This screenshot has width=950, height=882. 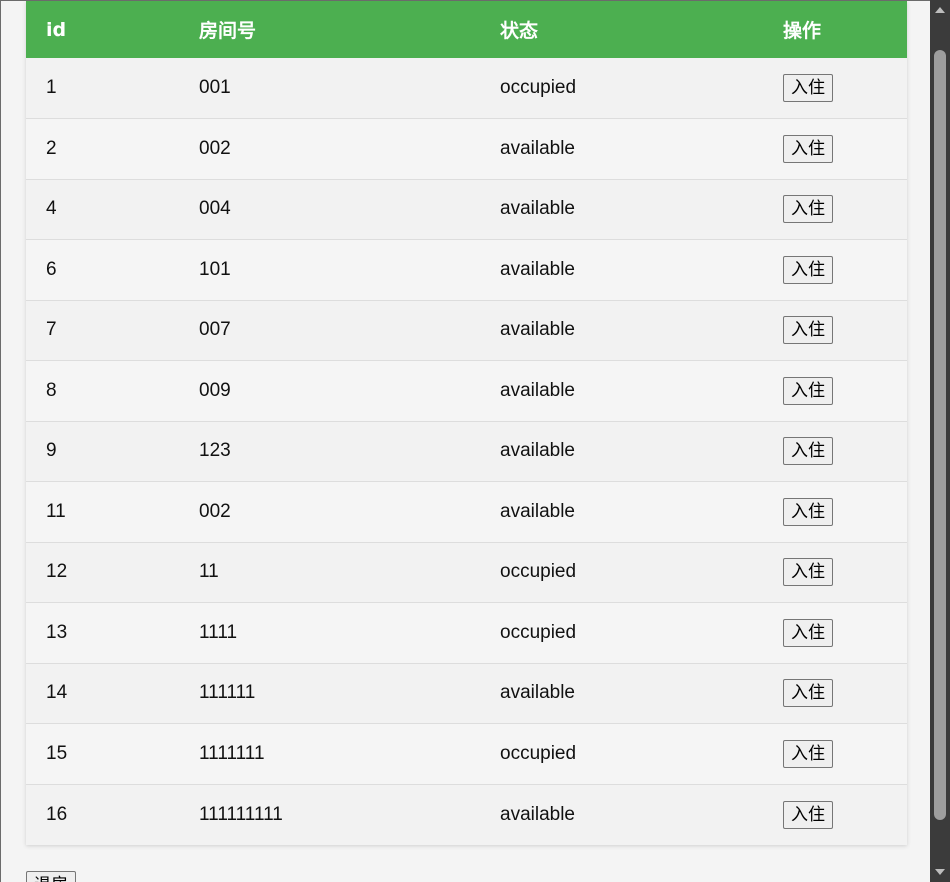 What do you see at coordinates (215, 87) in the screenshot?
I see `cell-room-number: 001` at bounding box center [215, 87].